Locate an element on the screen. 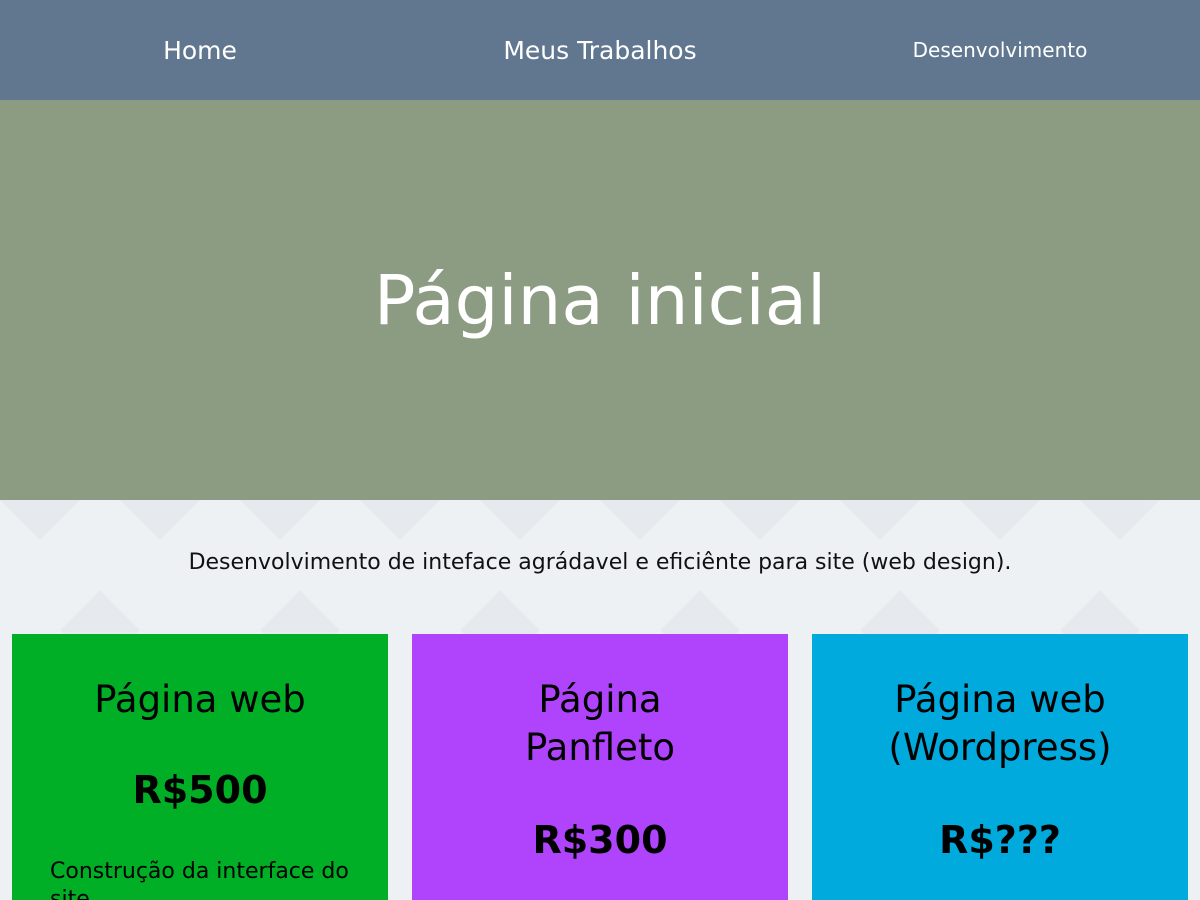  nav-link-meus-trabalhos: Meus Trabalhos is located at coordinates (600, 50).